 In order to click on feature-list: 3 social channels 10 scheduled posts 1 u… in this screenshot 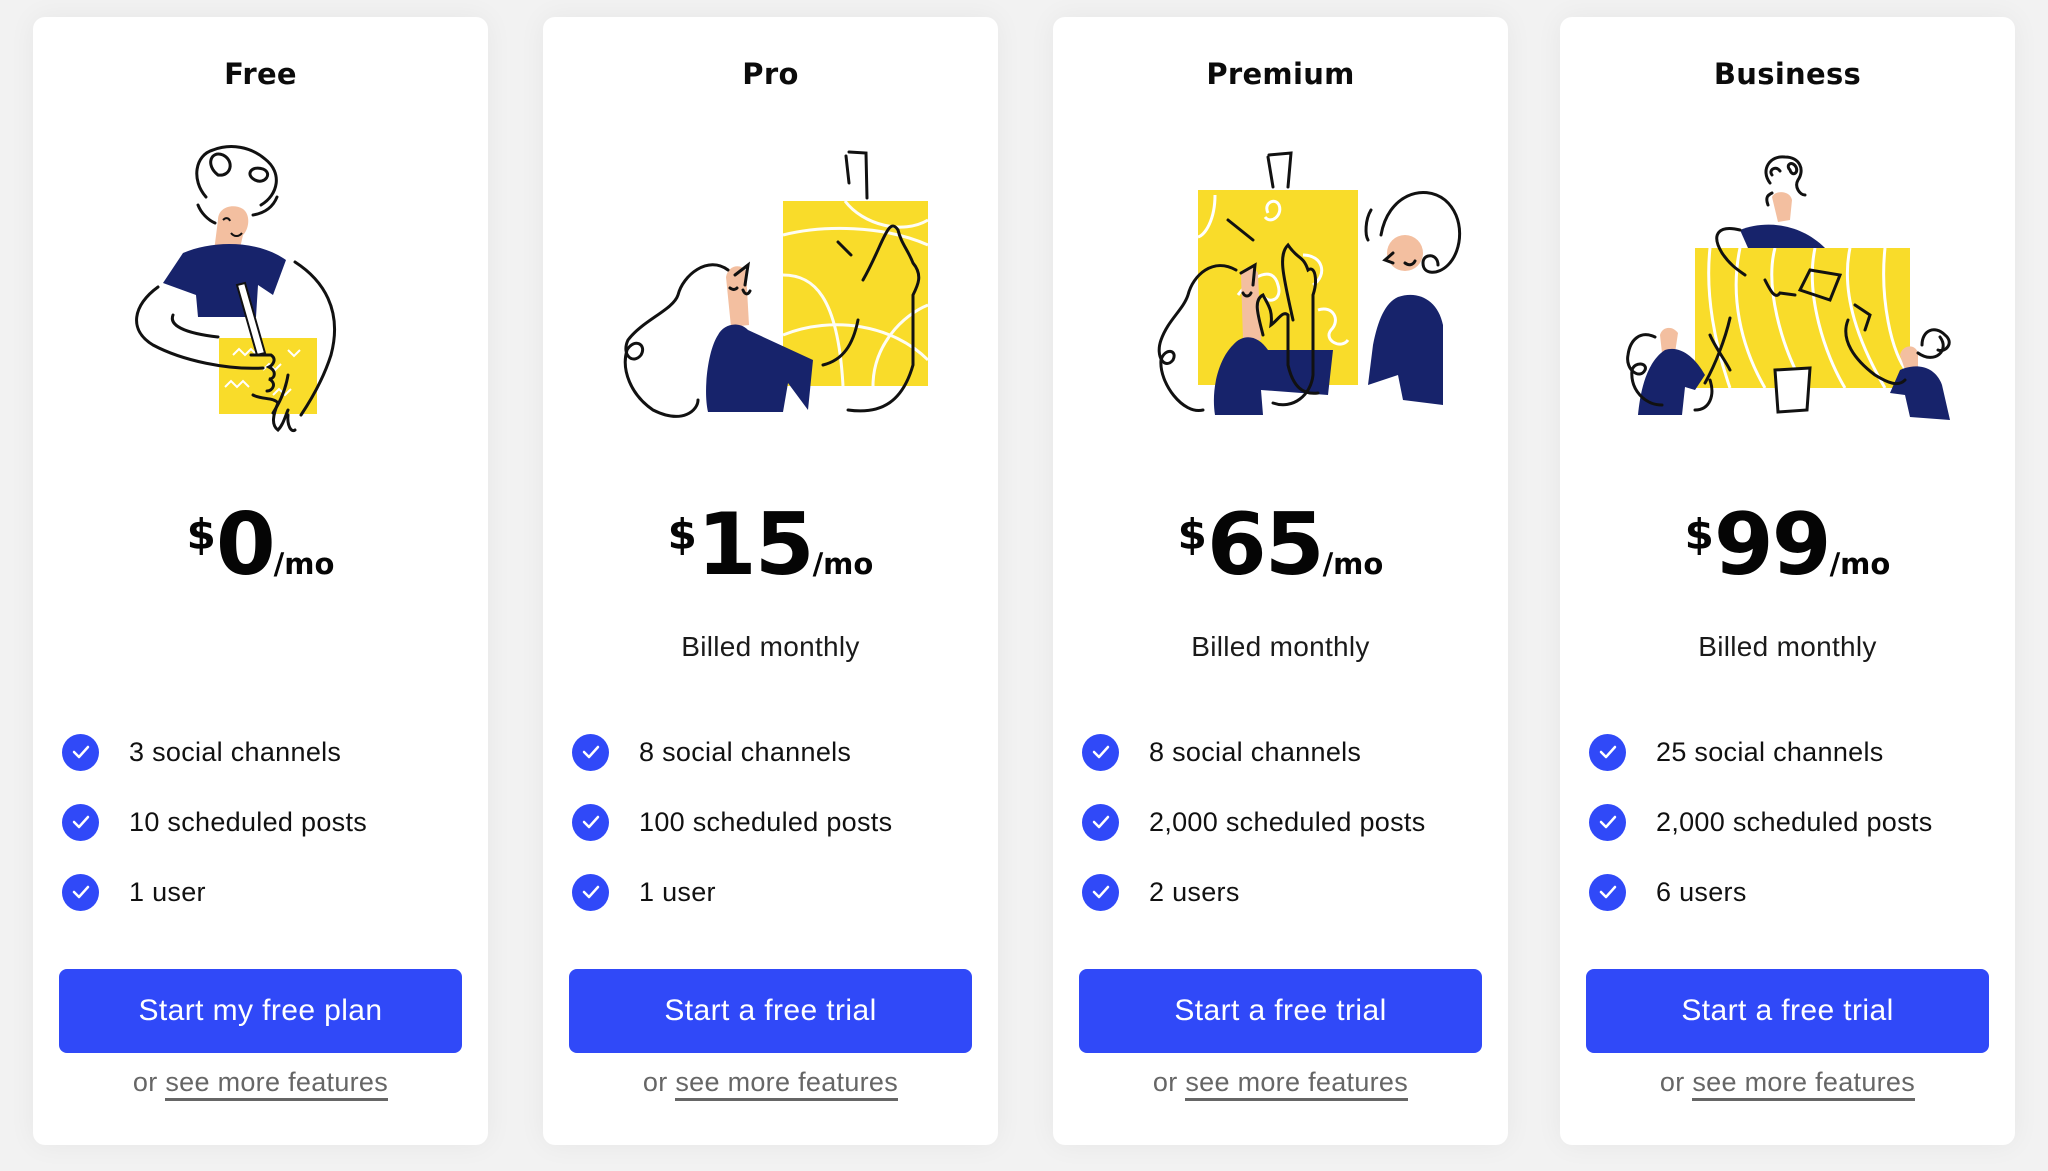, I will do `click(260, 822)`.